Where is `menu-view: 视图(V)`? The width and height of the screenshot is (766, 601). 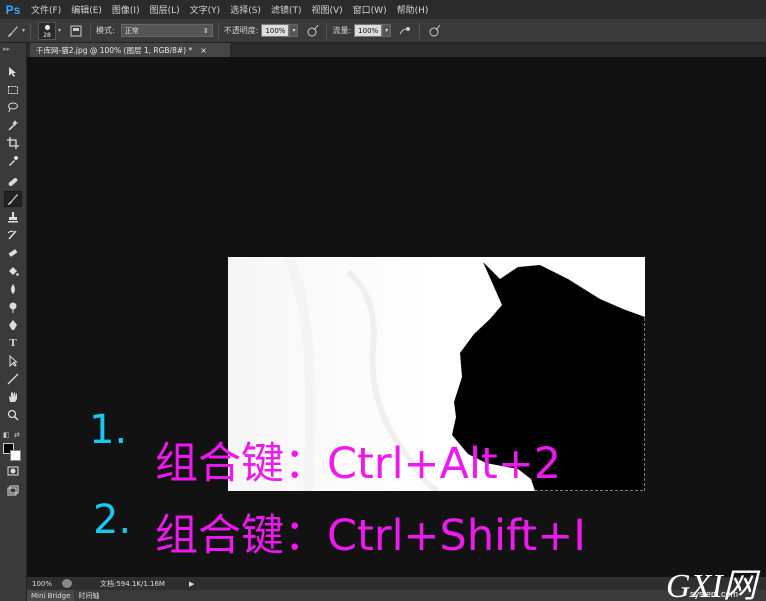
menu-view: 视图(V) is located at coordinates (326, 9).